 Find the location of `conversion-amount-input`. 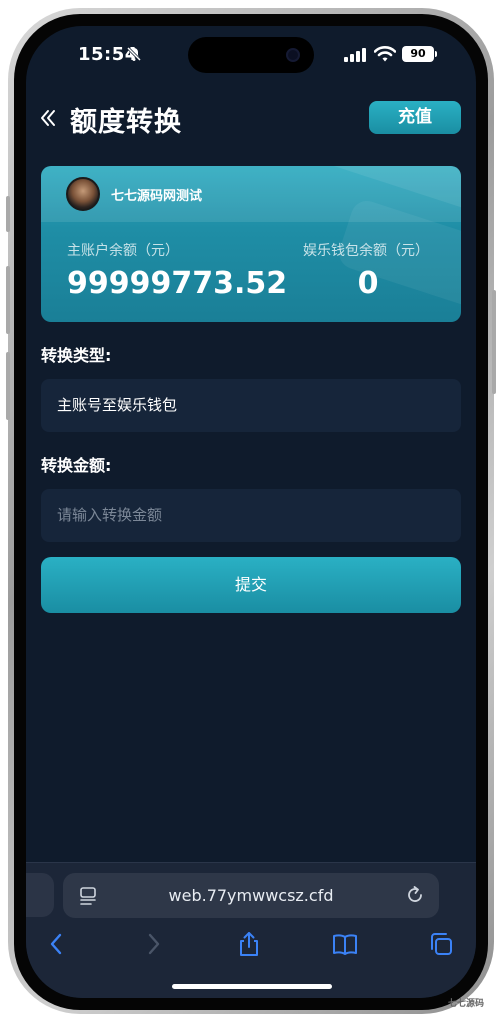

conversion-amount-input is located at coordinates (251, 515).